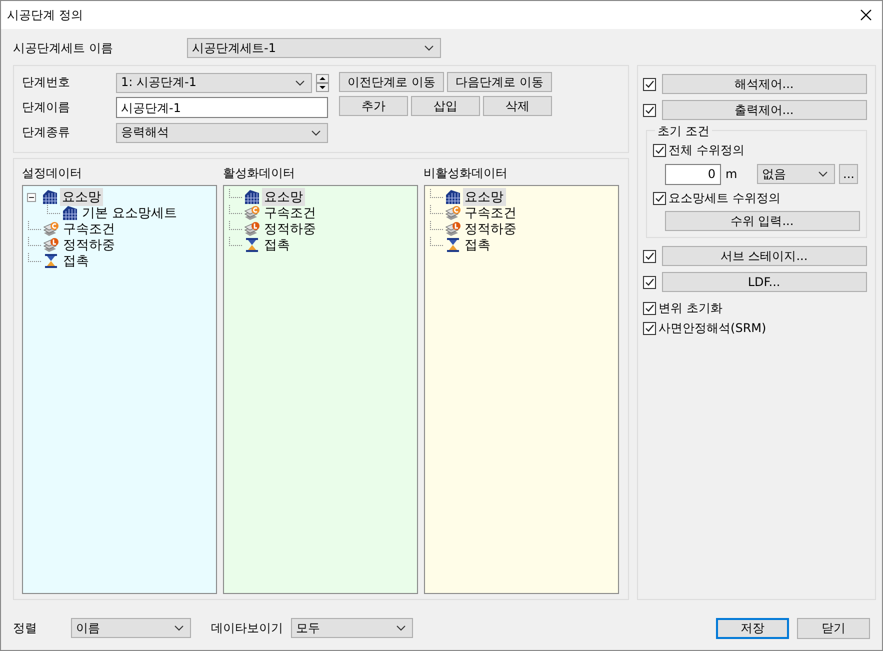 This screenshot has height=651, width=883. I want to click on checkbox-label: 사면안정해석(SRM), so click(712, 328).